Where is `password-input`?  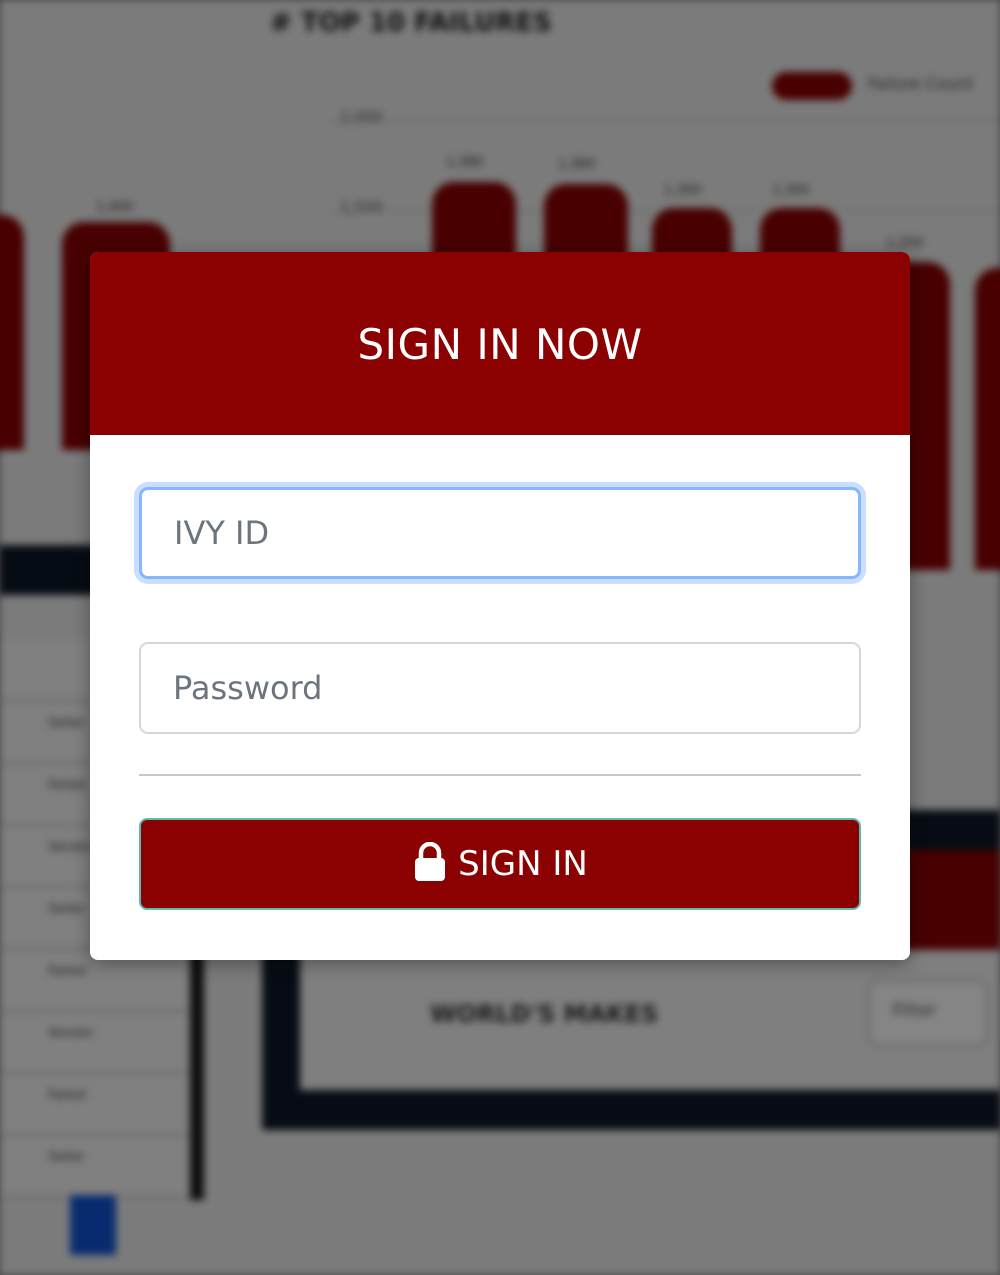 password-input is located at coordinates (500, 688).